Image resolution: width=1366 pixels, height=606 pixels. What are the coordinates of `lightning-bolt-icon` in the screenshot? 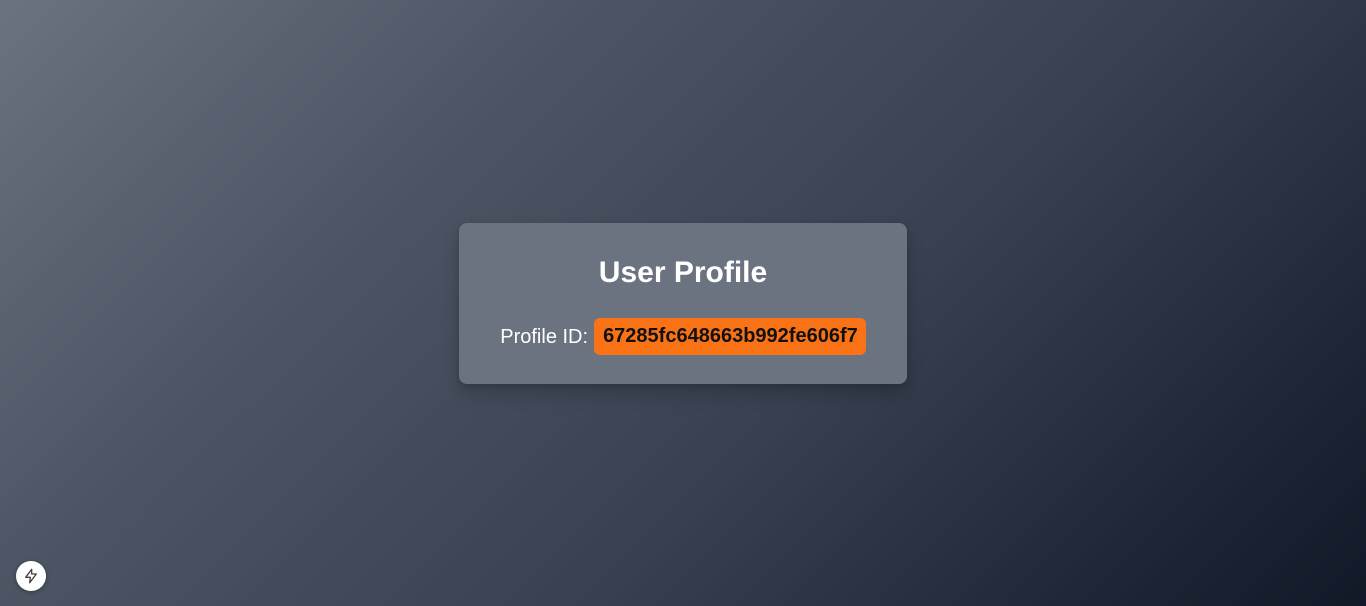 It's located at (31, 576).